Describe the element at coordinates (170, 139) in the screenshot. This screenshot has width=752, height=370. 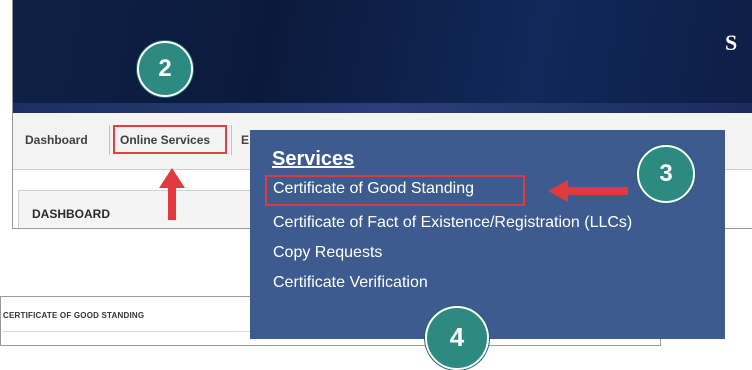
I see `online-services-highlight-box` at that location.